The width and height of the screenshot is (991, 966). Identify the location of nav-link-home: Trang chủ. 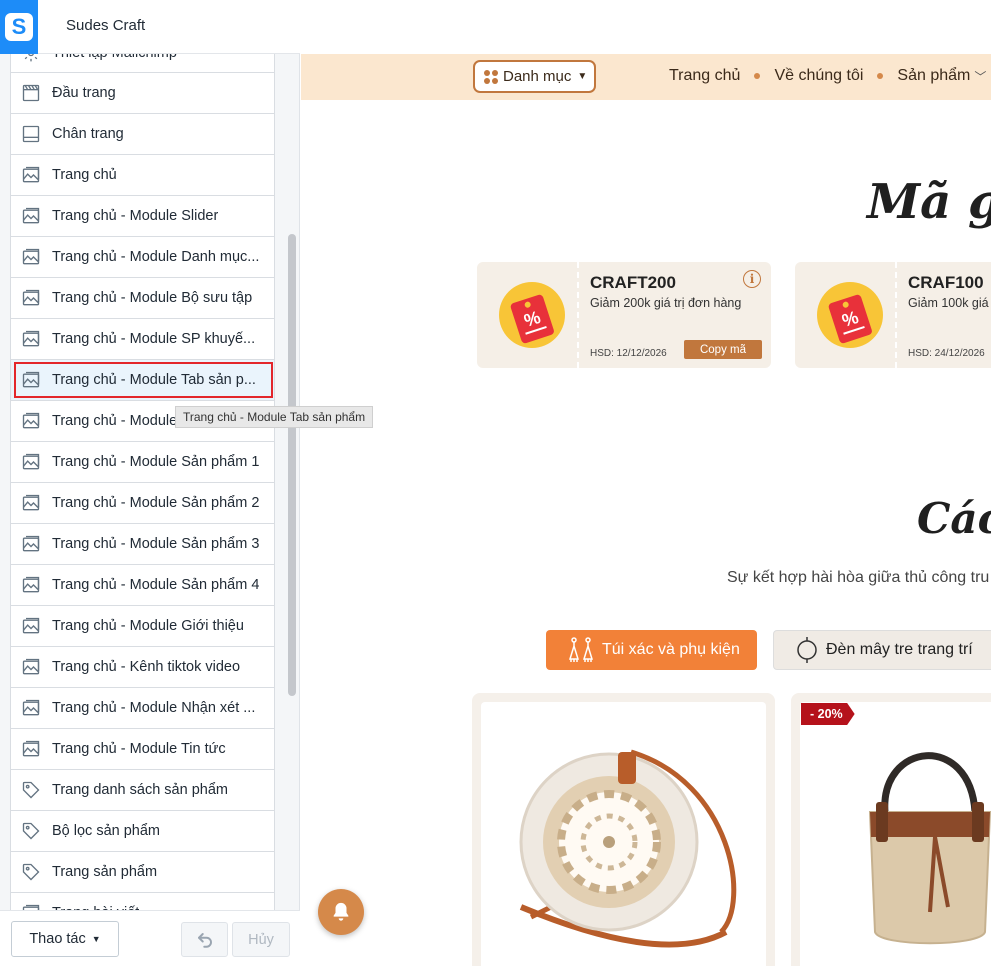
(704, 76).